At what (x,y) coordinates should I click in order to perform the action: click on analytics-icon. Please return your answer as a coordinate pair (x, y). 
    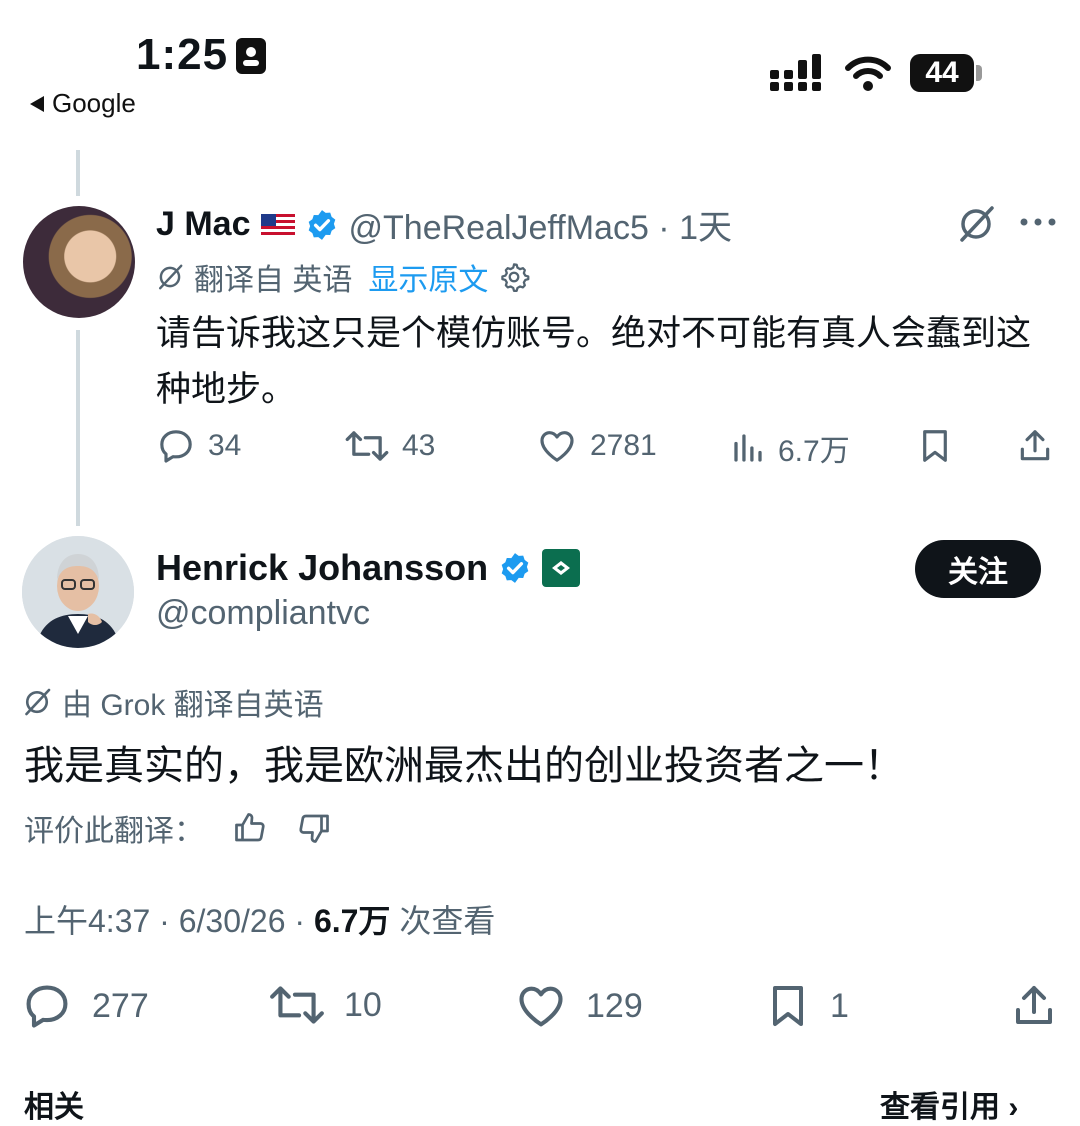
    Looking at the image, I should click on (748, 448).